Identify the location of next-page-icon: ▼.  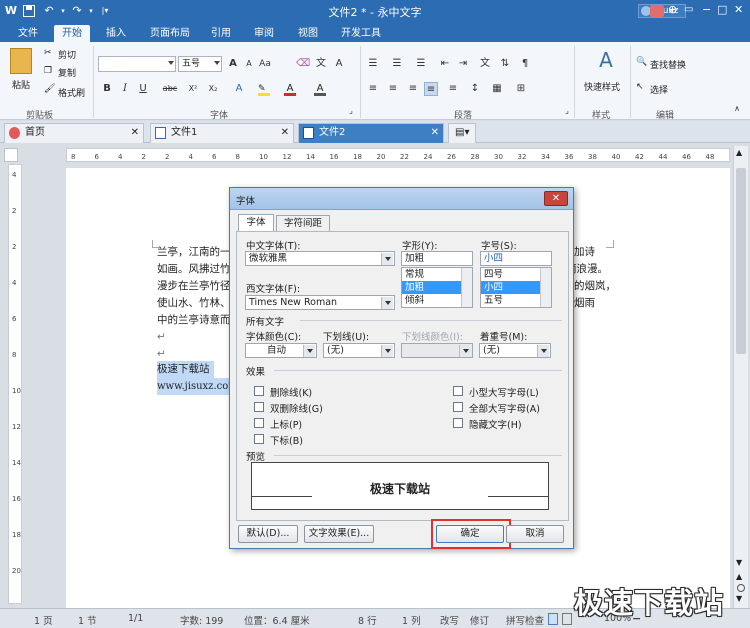
(739, 598).